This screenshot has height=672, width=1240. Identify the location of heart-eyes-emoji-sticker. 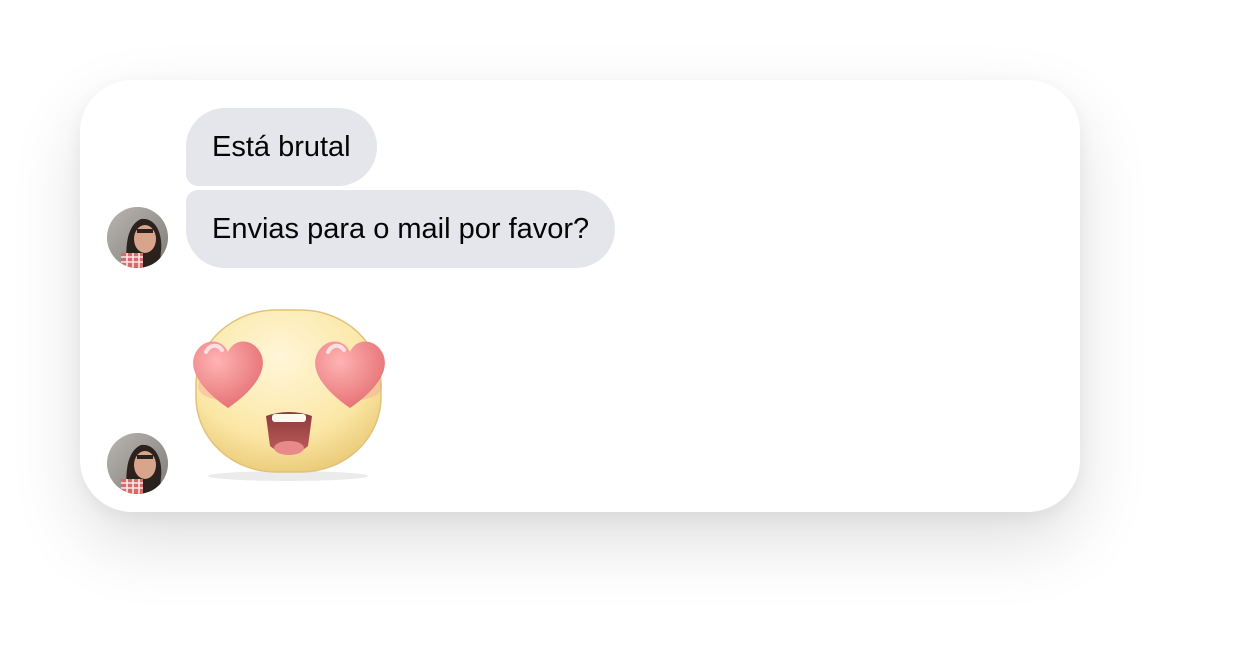
(289, 394).